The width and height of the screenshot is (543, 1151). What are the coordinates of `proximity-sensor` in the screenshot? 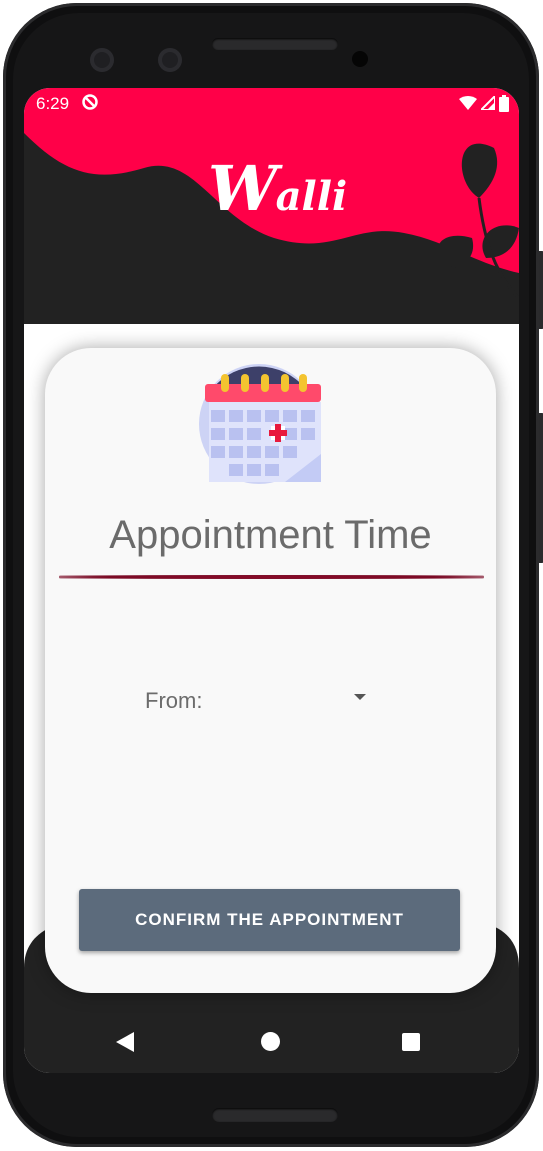 It's located at (360, 59).